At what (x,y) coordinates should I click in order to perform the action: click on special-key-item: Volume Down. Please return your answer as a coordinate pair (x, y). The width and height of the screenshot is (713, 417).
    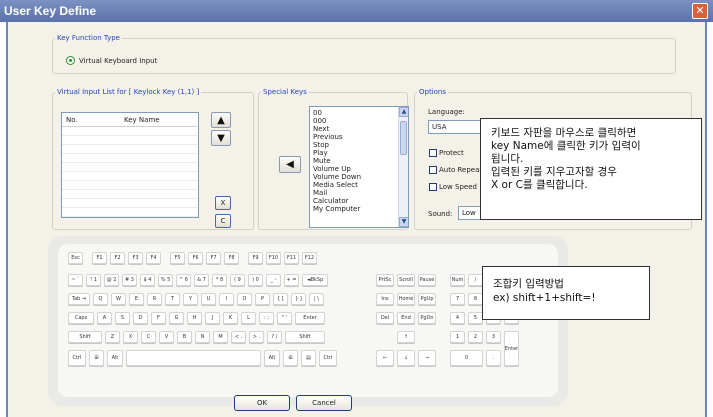
    Looking at the image, I should click on (359, 177).